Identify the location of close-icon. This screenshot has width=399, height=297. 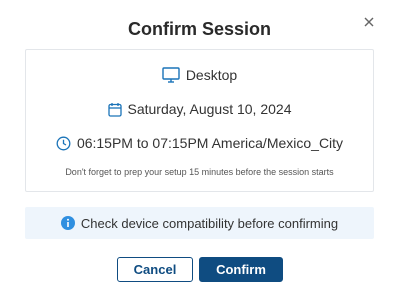
(369, 22).